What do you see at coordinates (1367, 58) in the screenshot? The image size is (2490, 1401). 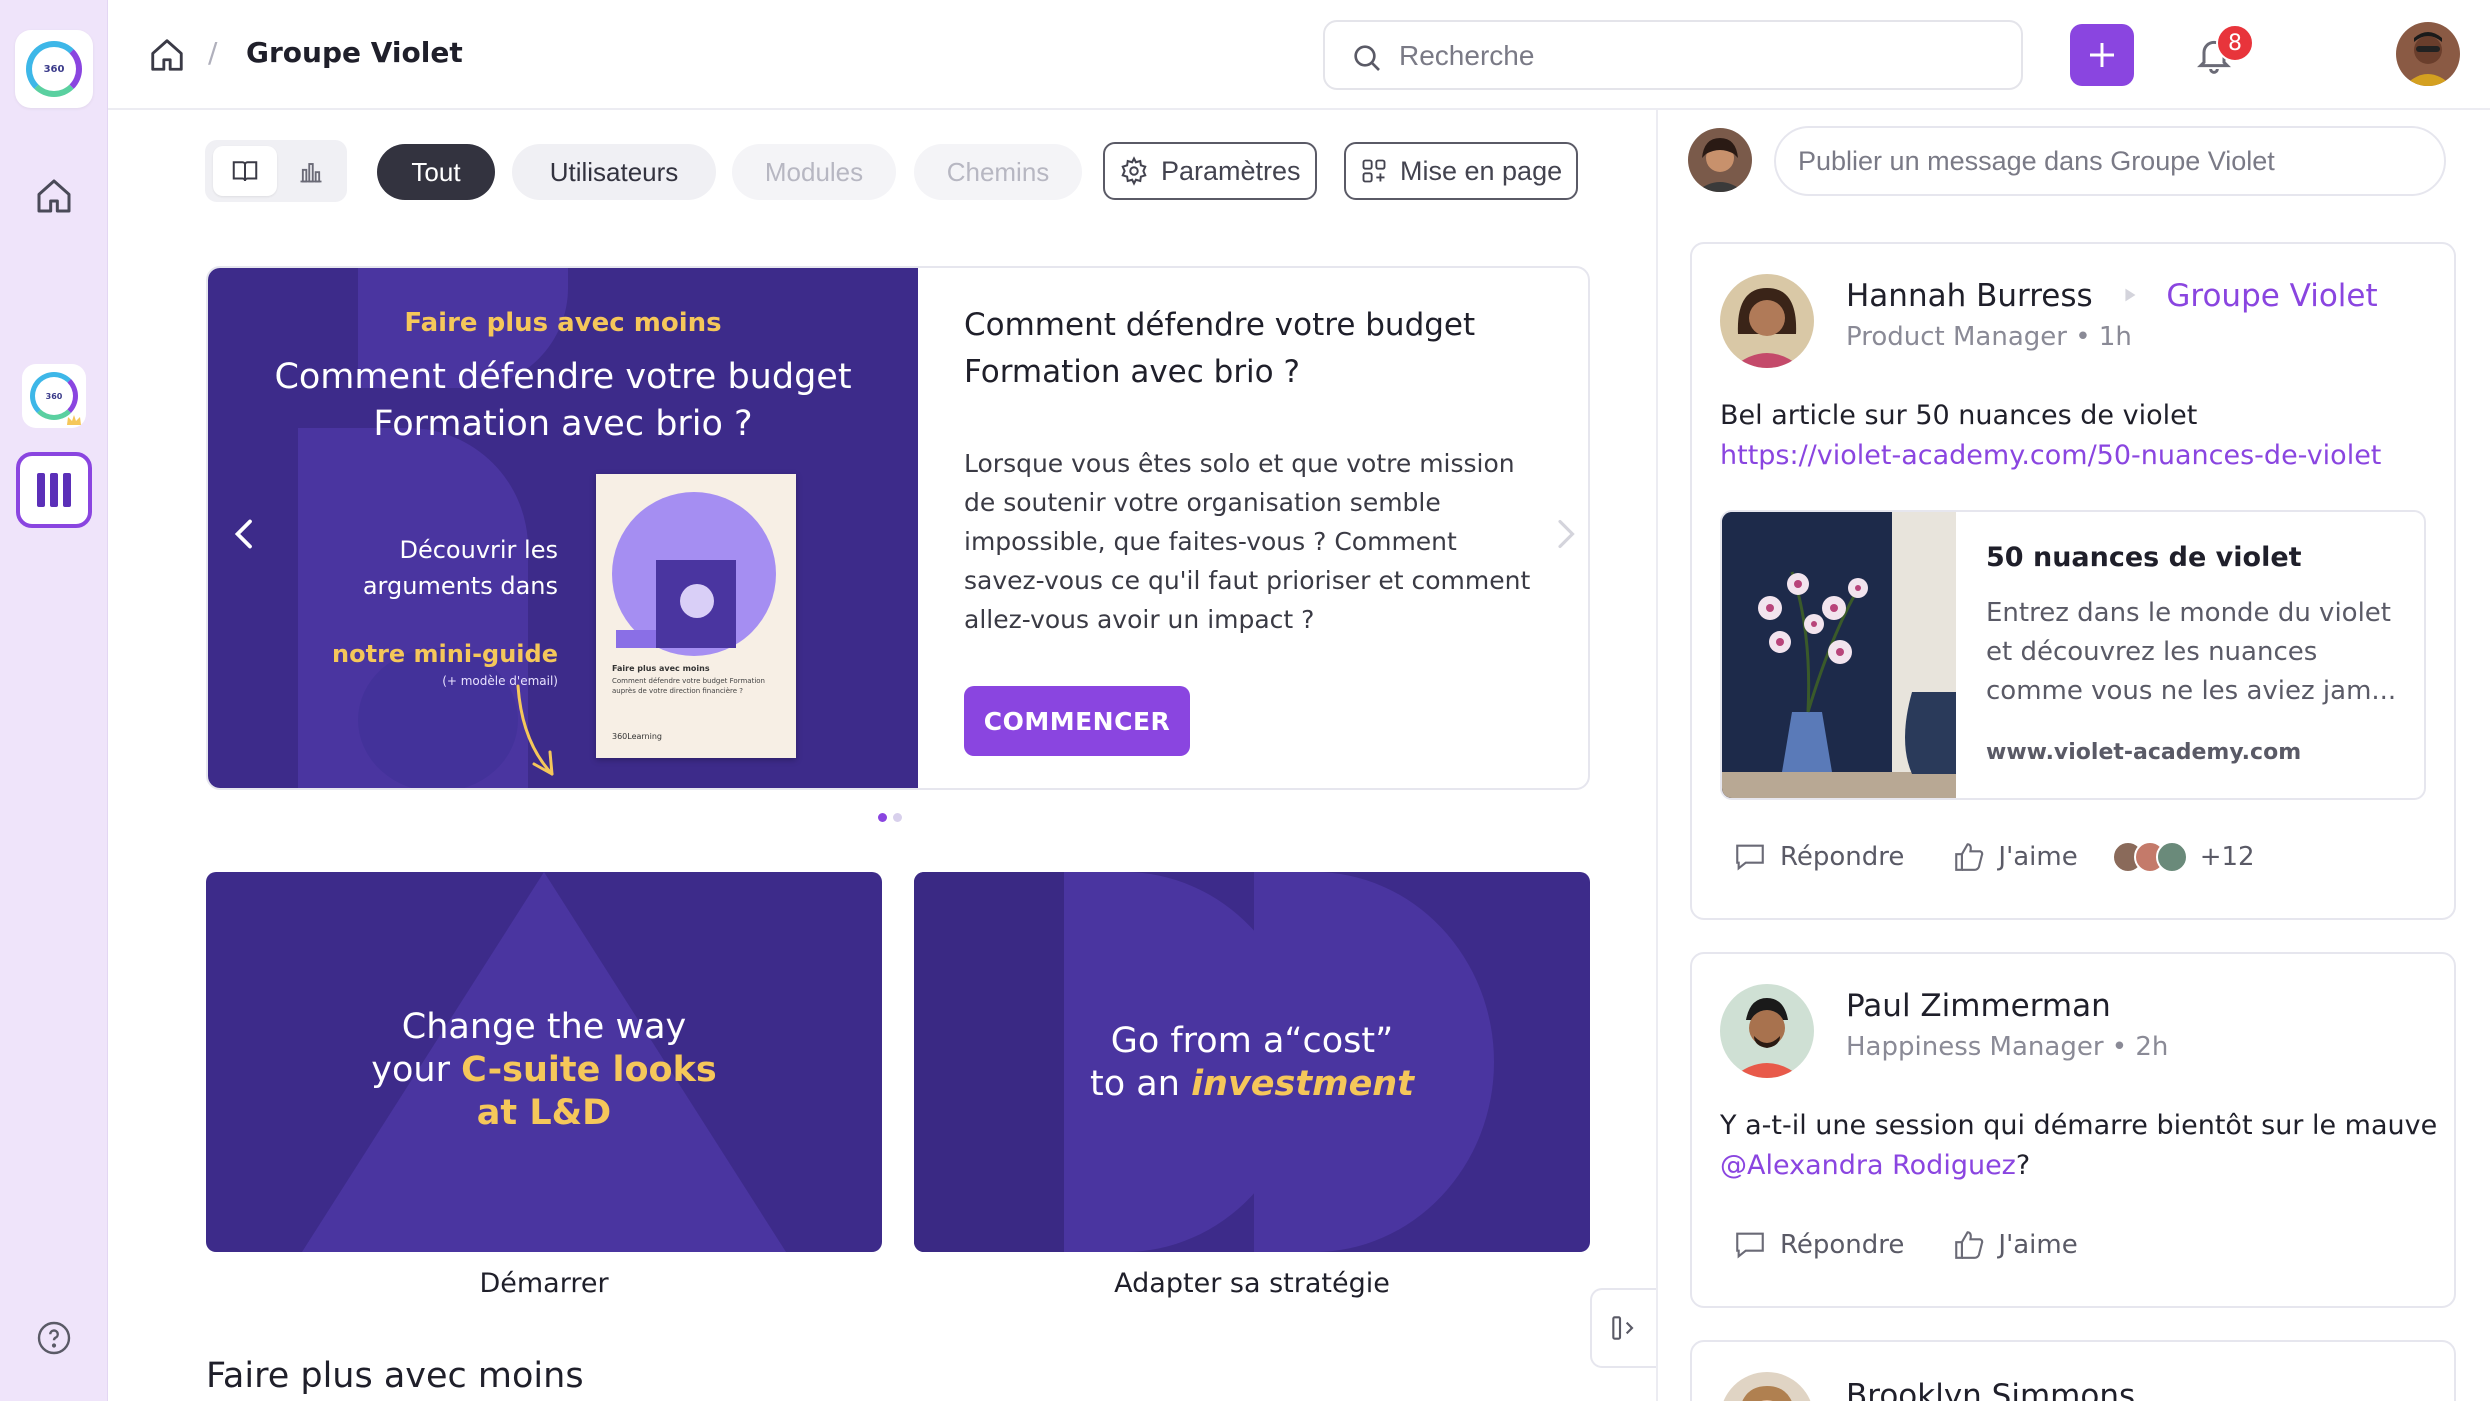 I see `search-icon` at bounding box center [1367, 58].